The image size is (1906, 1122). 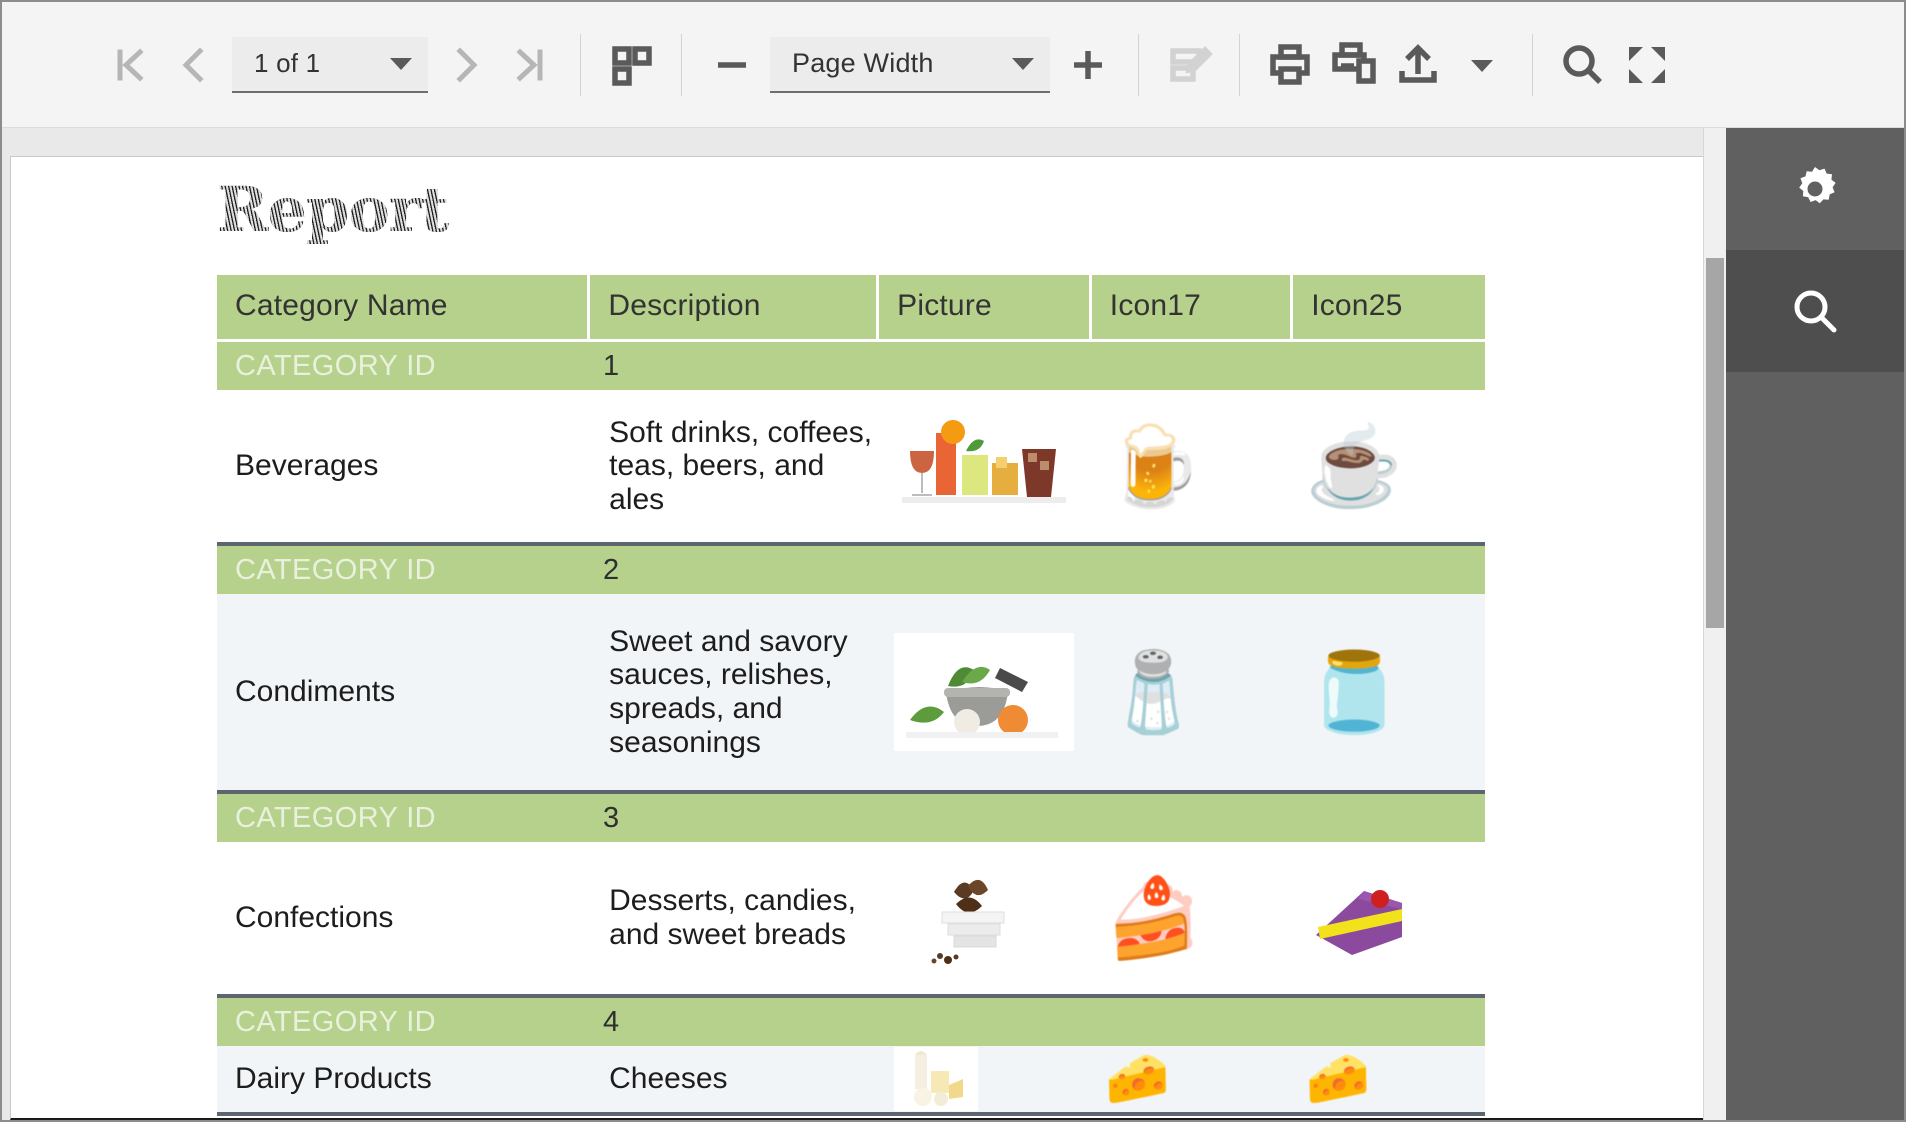 I want to click on zoom-level-value: Page Width, so click(x=863, y=63).